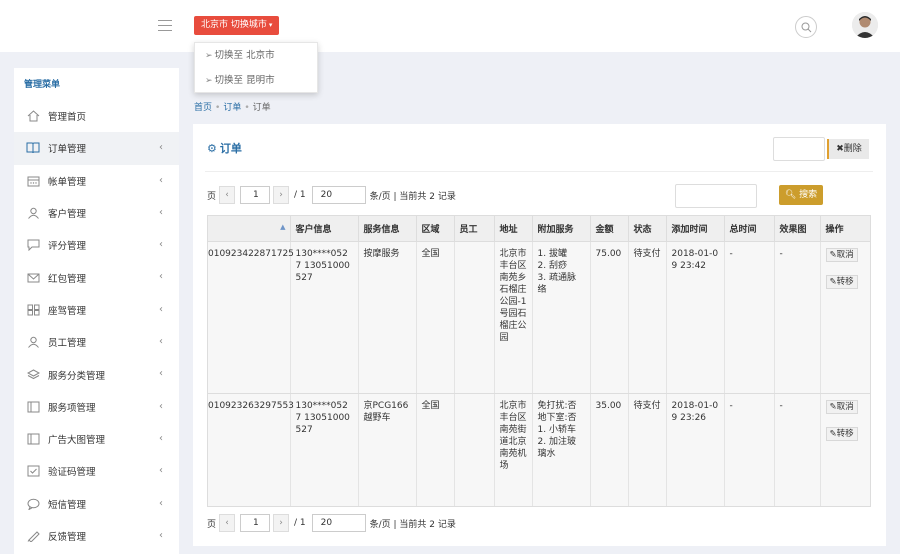 The image size is (900, 554). Describe the element at coordinates (96, 245) in the screenshot. I see `sidebar-item-4: 评分管理 ‹` at that location.